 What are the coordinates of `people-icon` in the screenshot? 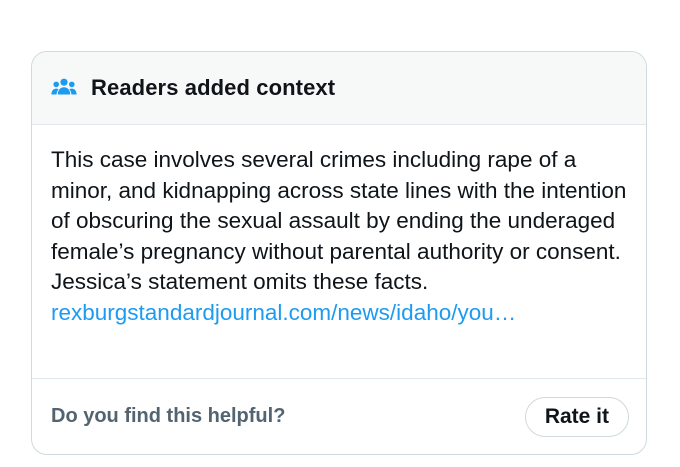 It's located at (64, 88).